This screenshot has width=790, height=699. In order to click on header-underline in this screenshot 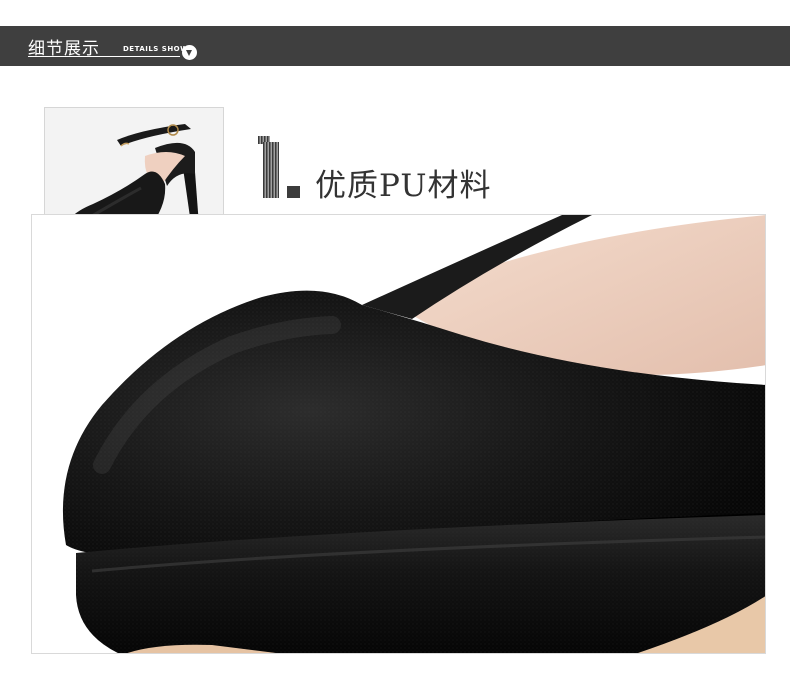, I will do `click(104, 56)`.